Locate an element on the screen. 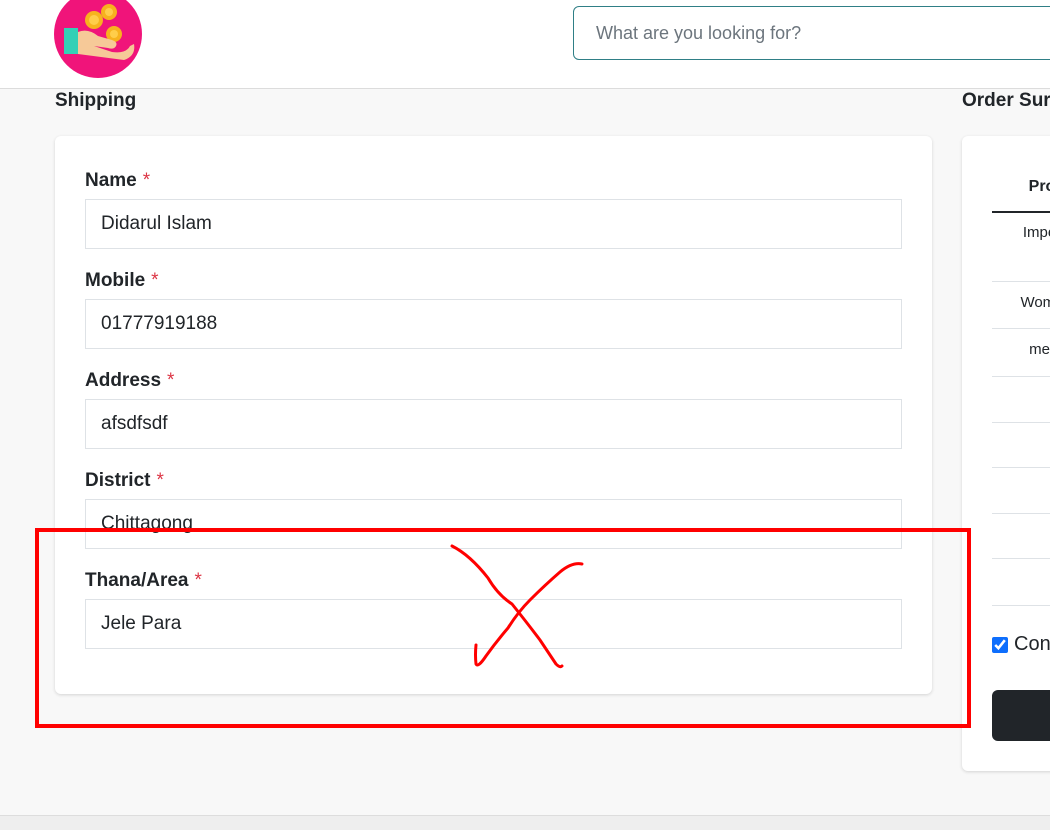 This screenshot has height=830, width=1050. mobile-field-group: Mobile * 01777919188 is located at coordinates (493, 309).